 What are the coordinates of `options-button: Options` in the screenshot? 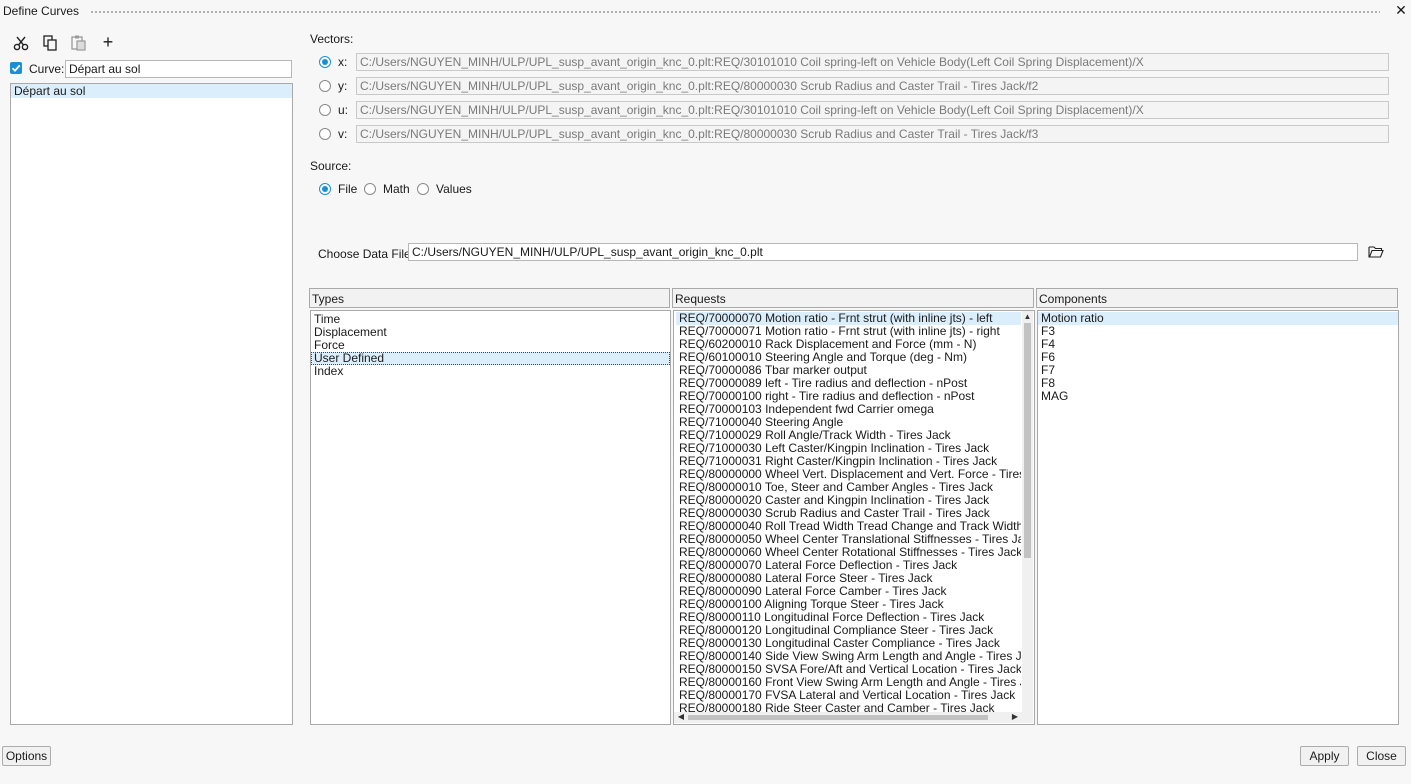 It's located at (26, 756).